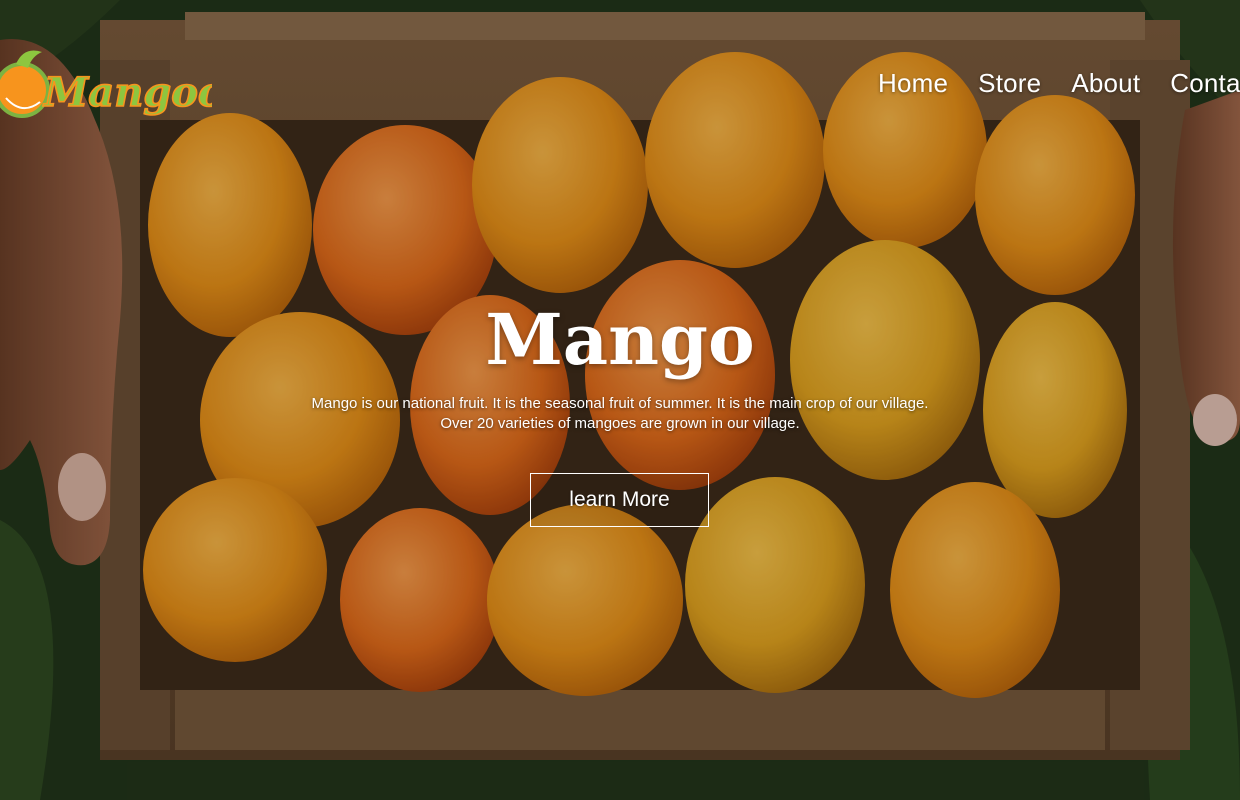 Image resolution: width=1240 pixels, height=800 pixels. What do you see at coordinates (25, 84) in the screenshot?
I see `mango-icon` at bounding box center [25, 84].